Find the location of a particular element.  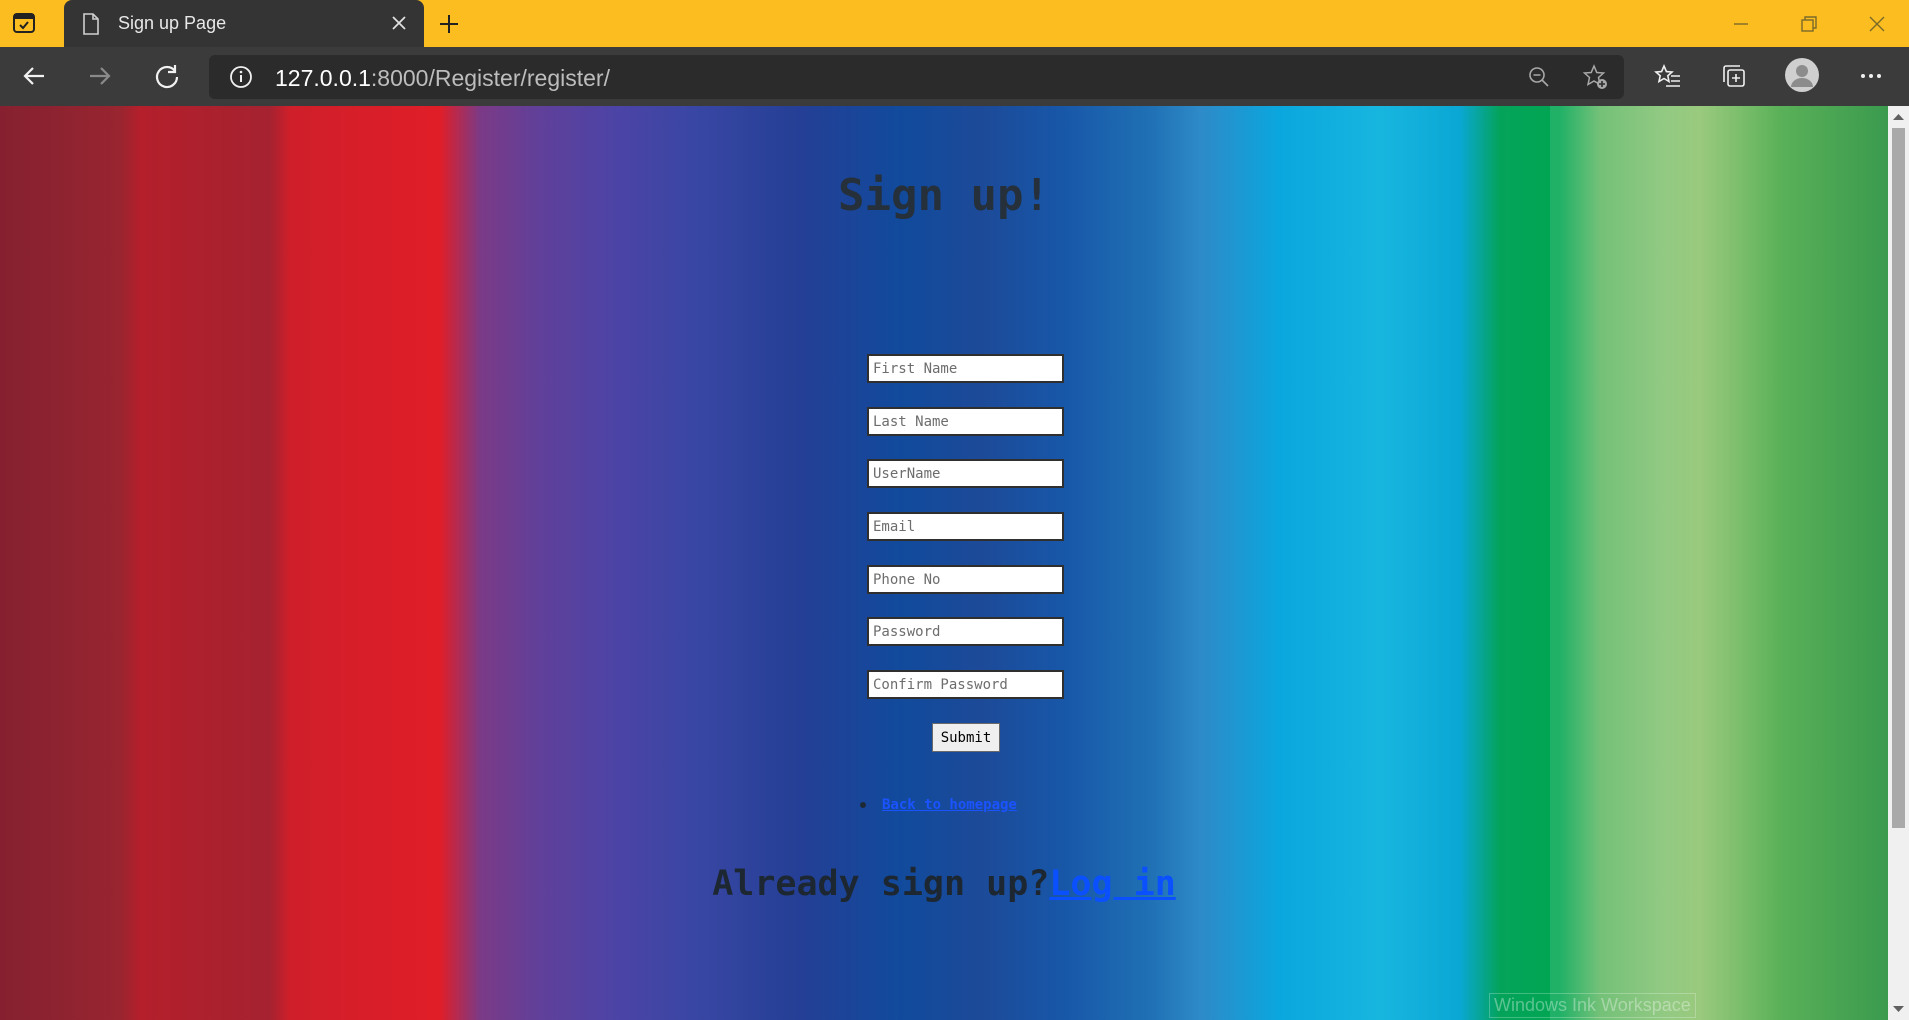

close-tab-icon is located at coordinates (399, 23).